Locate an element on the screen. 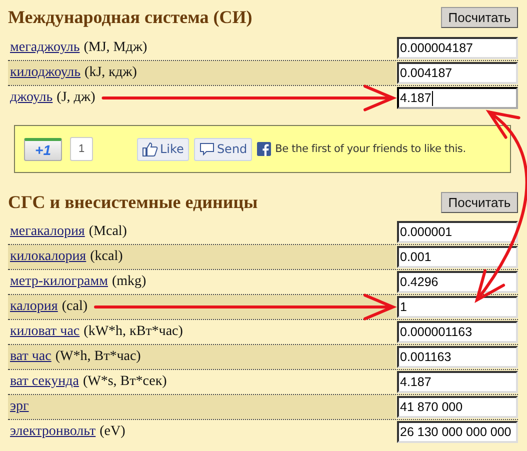  value-field: 0.4296 is located at coordinates (457, 282).